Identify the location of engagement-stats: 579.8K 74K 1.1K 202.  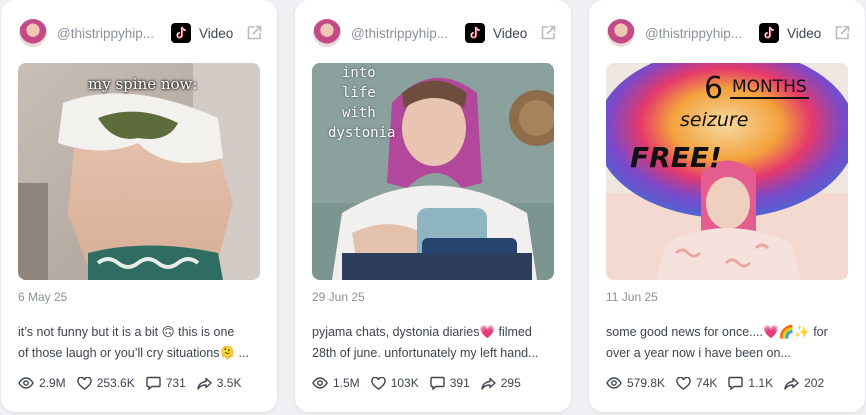
(720, 383).